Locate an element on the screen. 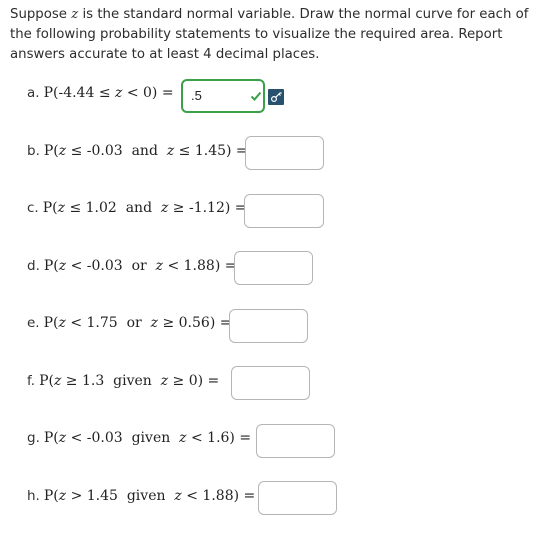  question-expression: P(z < -0.03 or z < 1.88) = is located at coordinates (140, 266).